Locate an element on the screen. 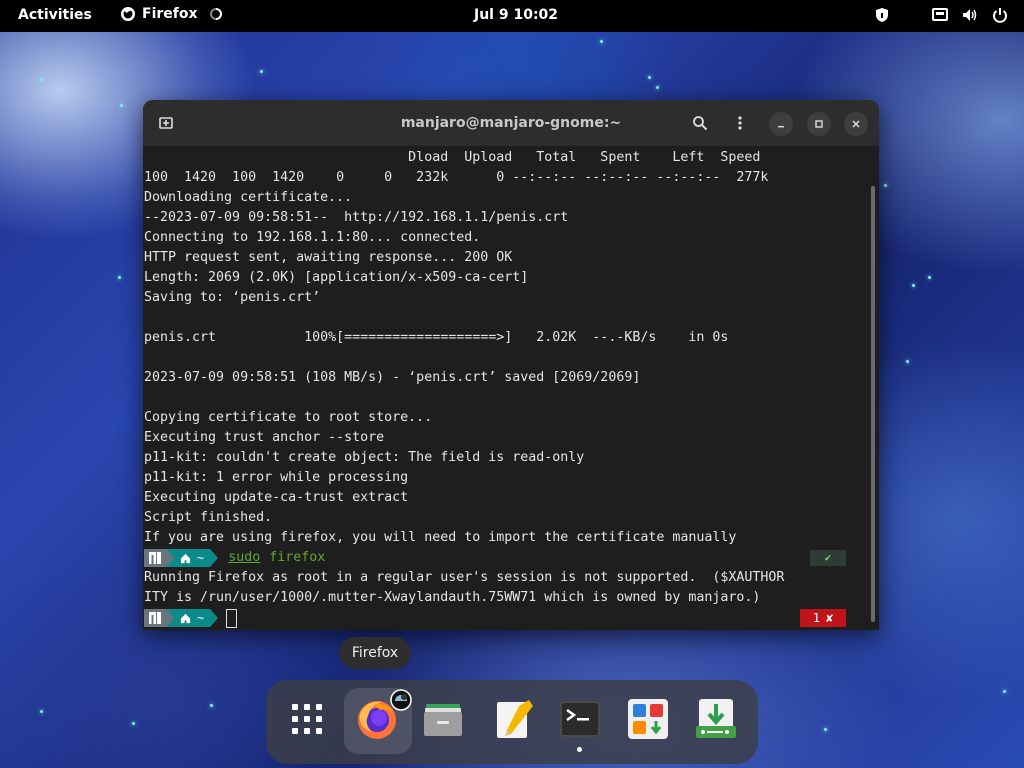 This screenshot has width=1024, height=768. status-error-badge: 1 ✘ is located at coordinates (823, 618).